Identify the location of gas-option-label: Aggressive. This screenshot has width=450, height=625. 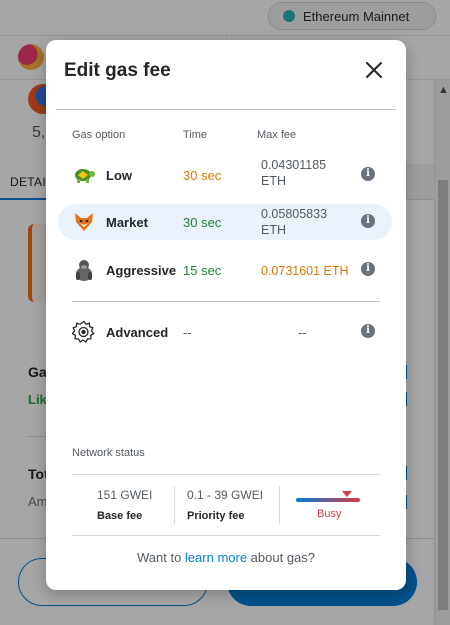
(141, 270).